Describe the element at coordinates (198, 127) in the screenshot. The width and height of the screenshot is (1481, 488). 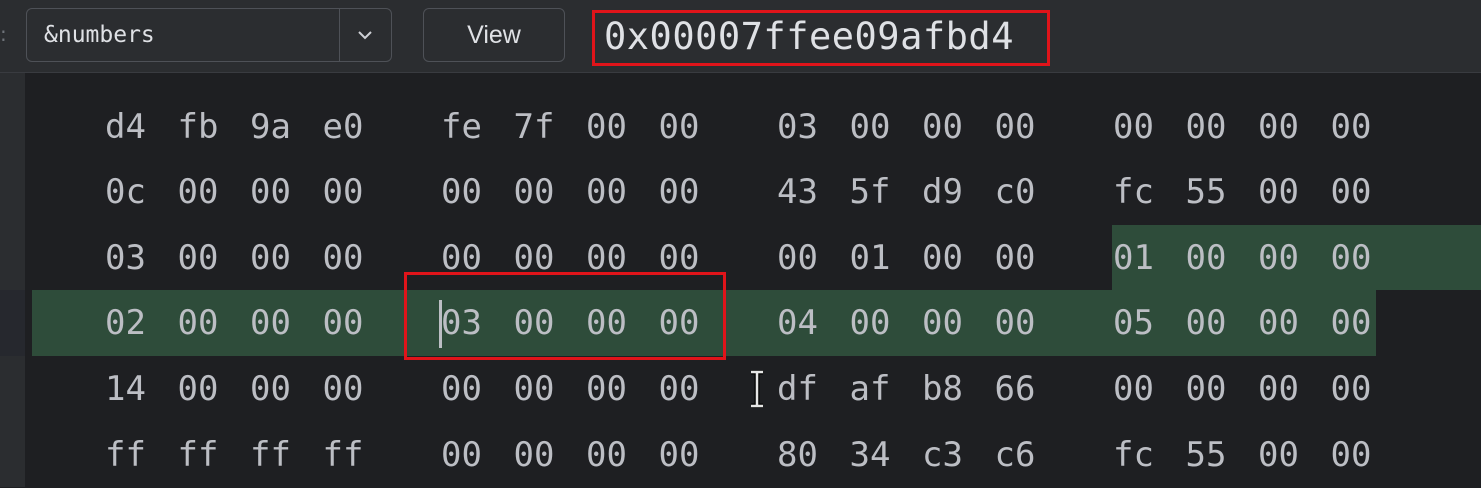
I see `hex-byte: fb` at that location.